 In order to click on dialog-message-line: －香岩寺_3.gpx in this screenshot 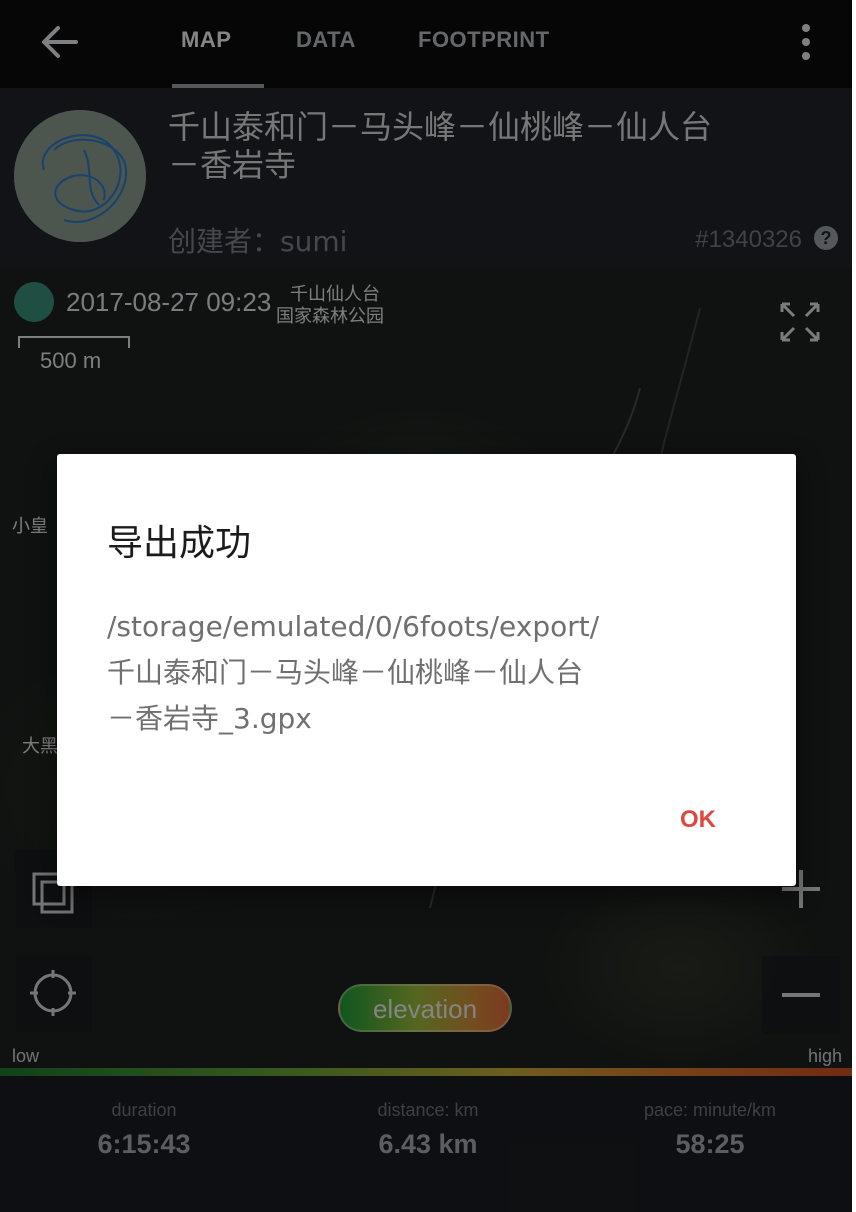, I will do `click(209, 718)`.